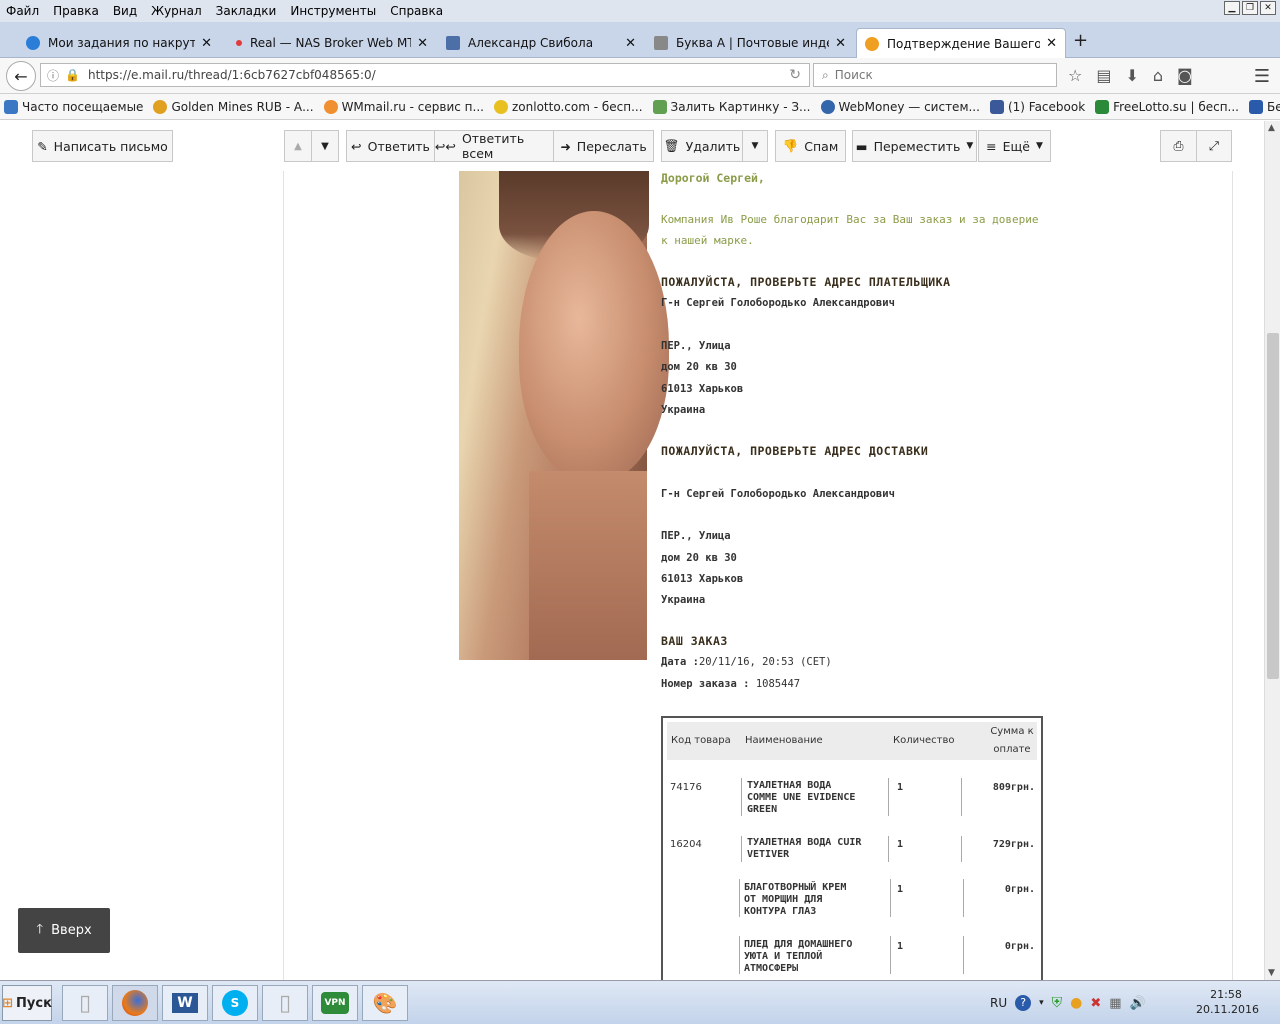  I want to click on info-icon: ⓘ, so click(53, 75).